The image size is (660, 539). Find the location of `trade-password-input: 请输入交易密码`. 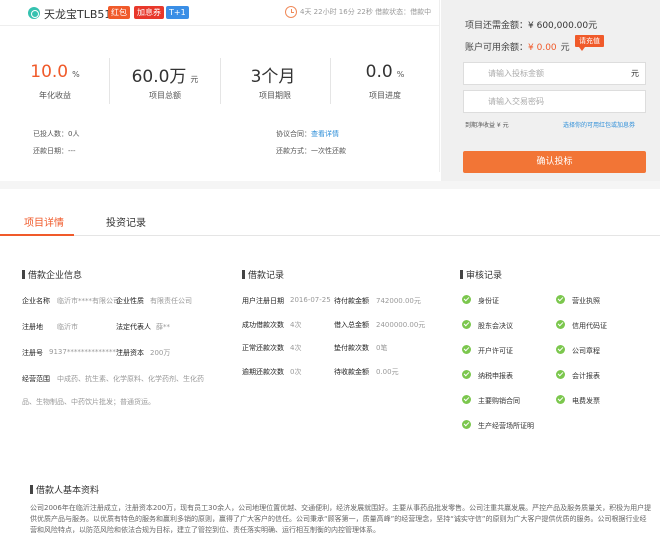

trade-password-input: 请输入交易密码 is located at coordinates (554, 101).